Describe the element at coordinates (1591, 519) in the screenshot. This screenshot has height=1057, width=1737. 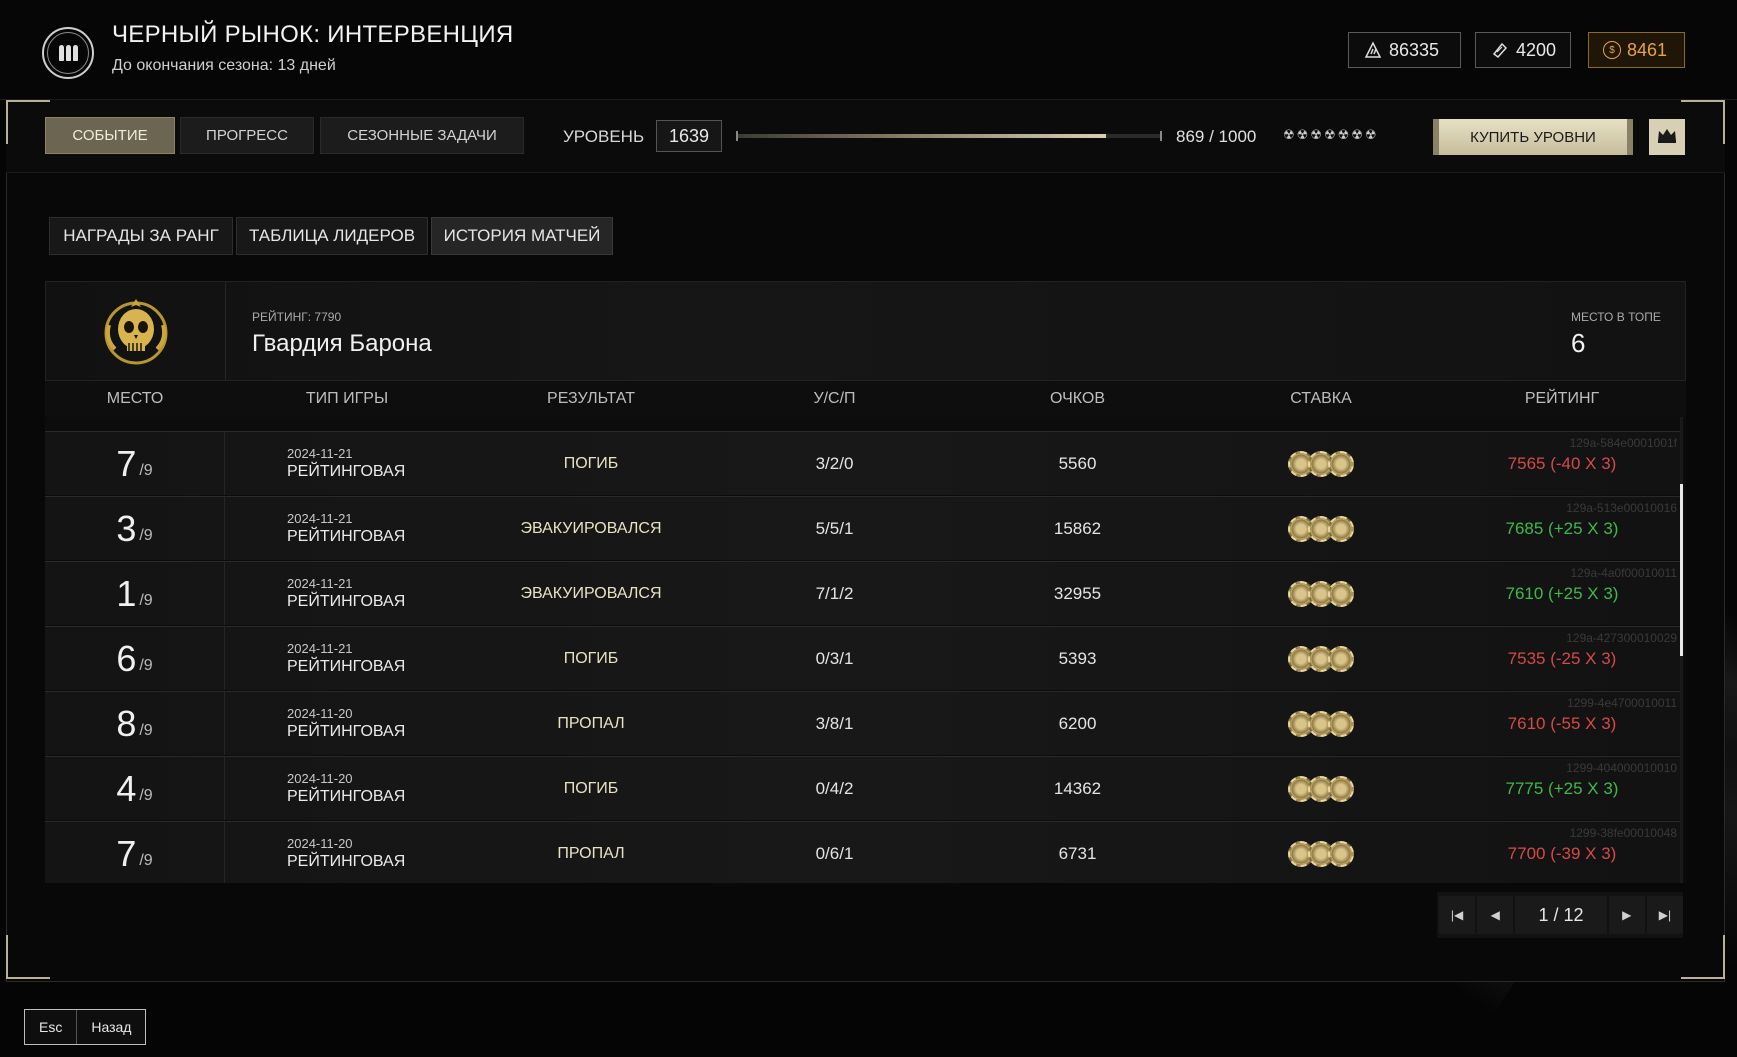
I see `row-rating: 7685 (+25 X 3) 129a-513e00010016` at that location.